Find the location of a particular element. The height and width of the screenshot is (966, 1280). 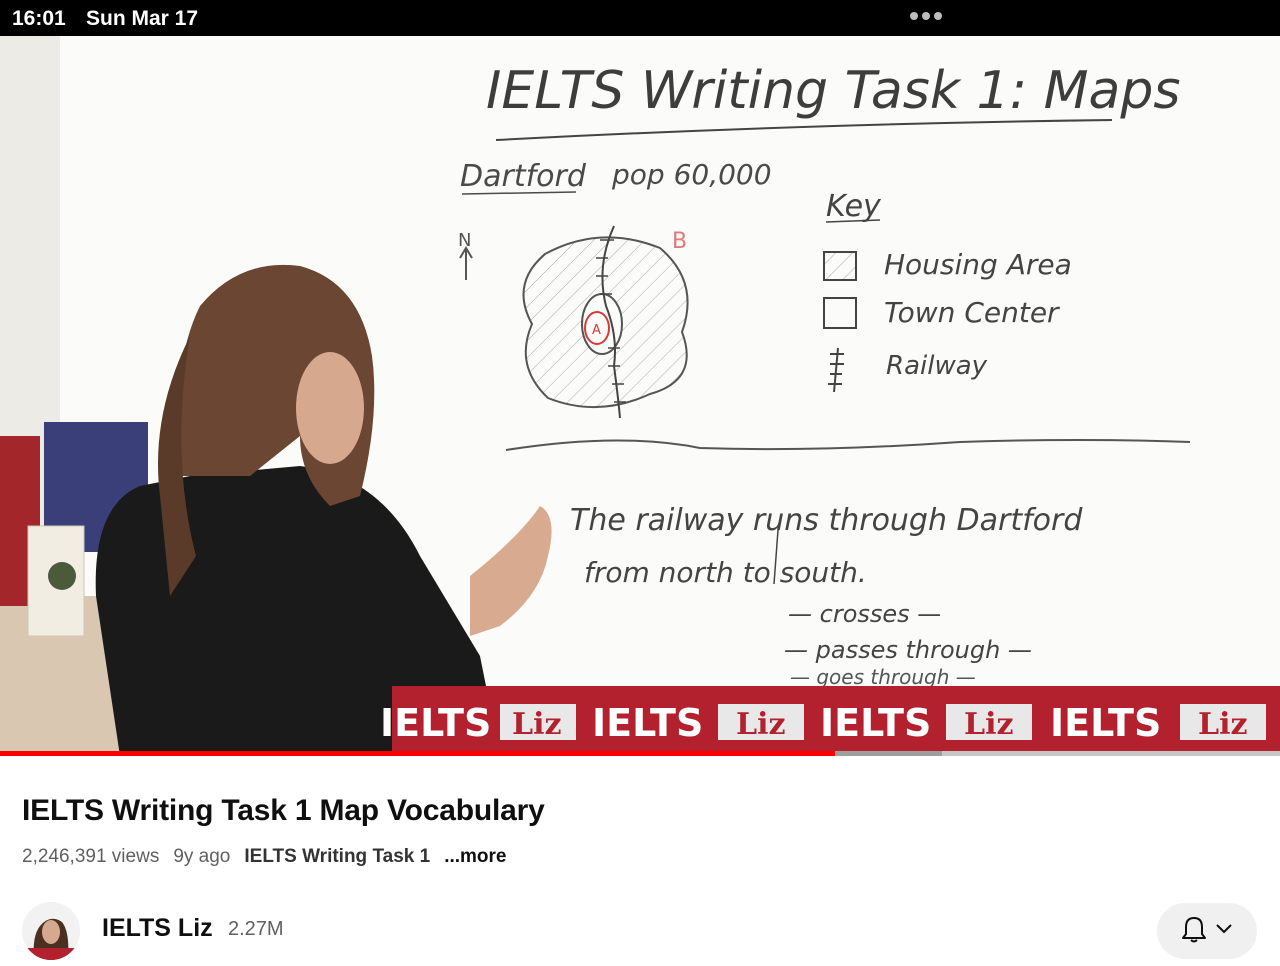

point-a-label: A is located at coordinates (596, 330).